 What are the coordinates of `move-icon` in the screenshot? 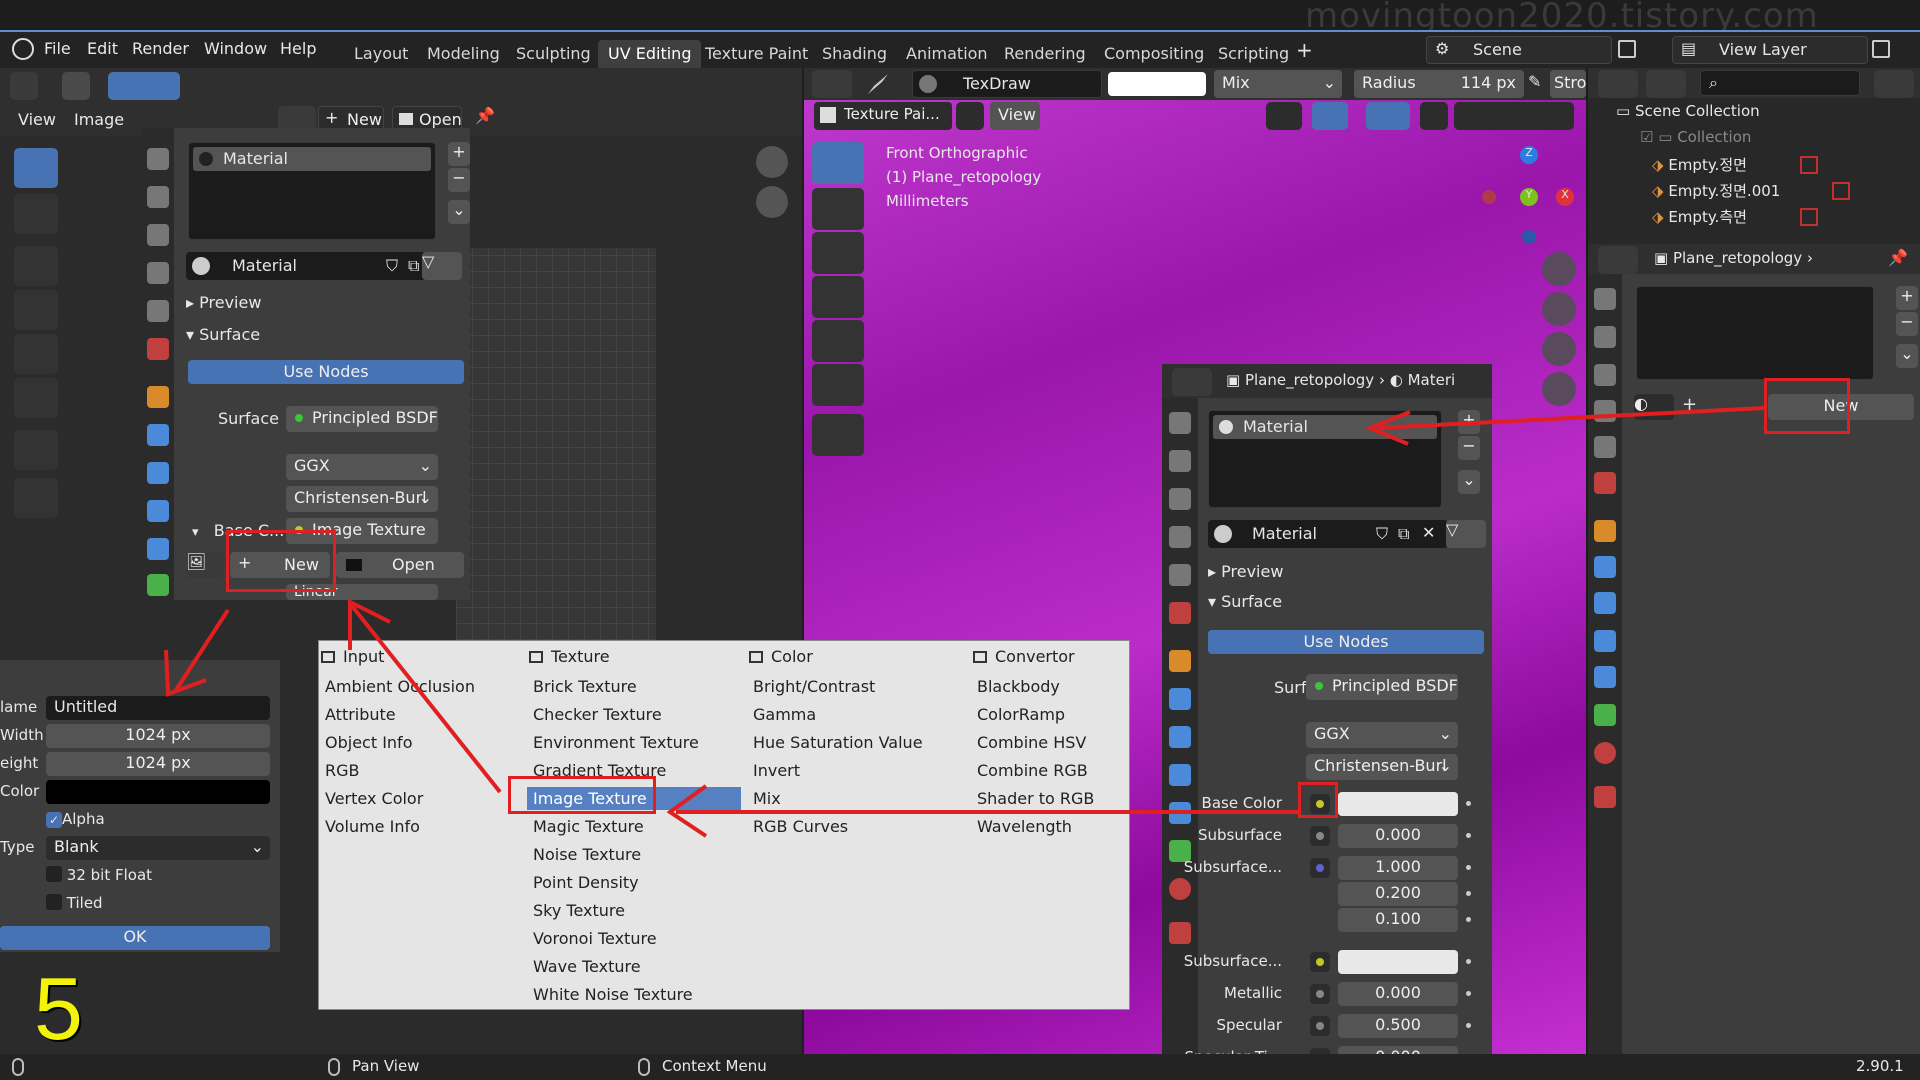 It's located at (36, 266).